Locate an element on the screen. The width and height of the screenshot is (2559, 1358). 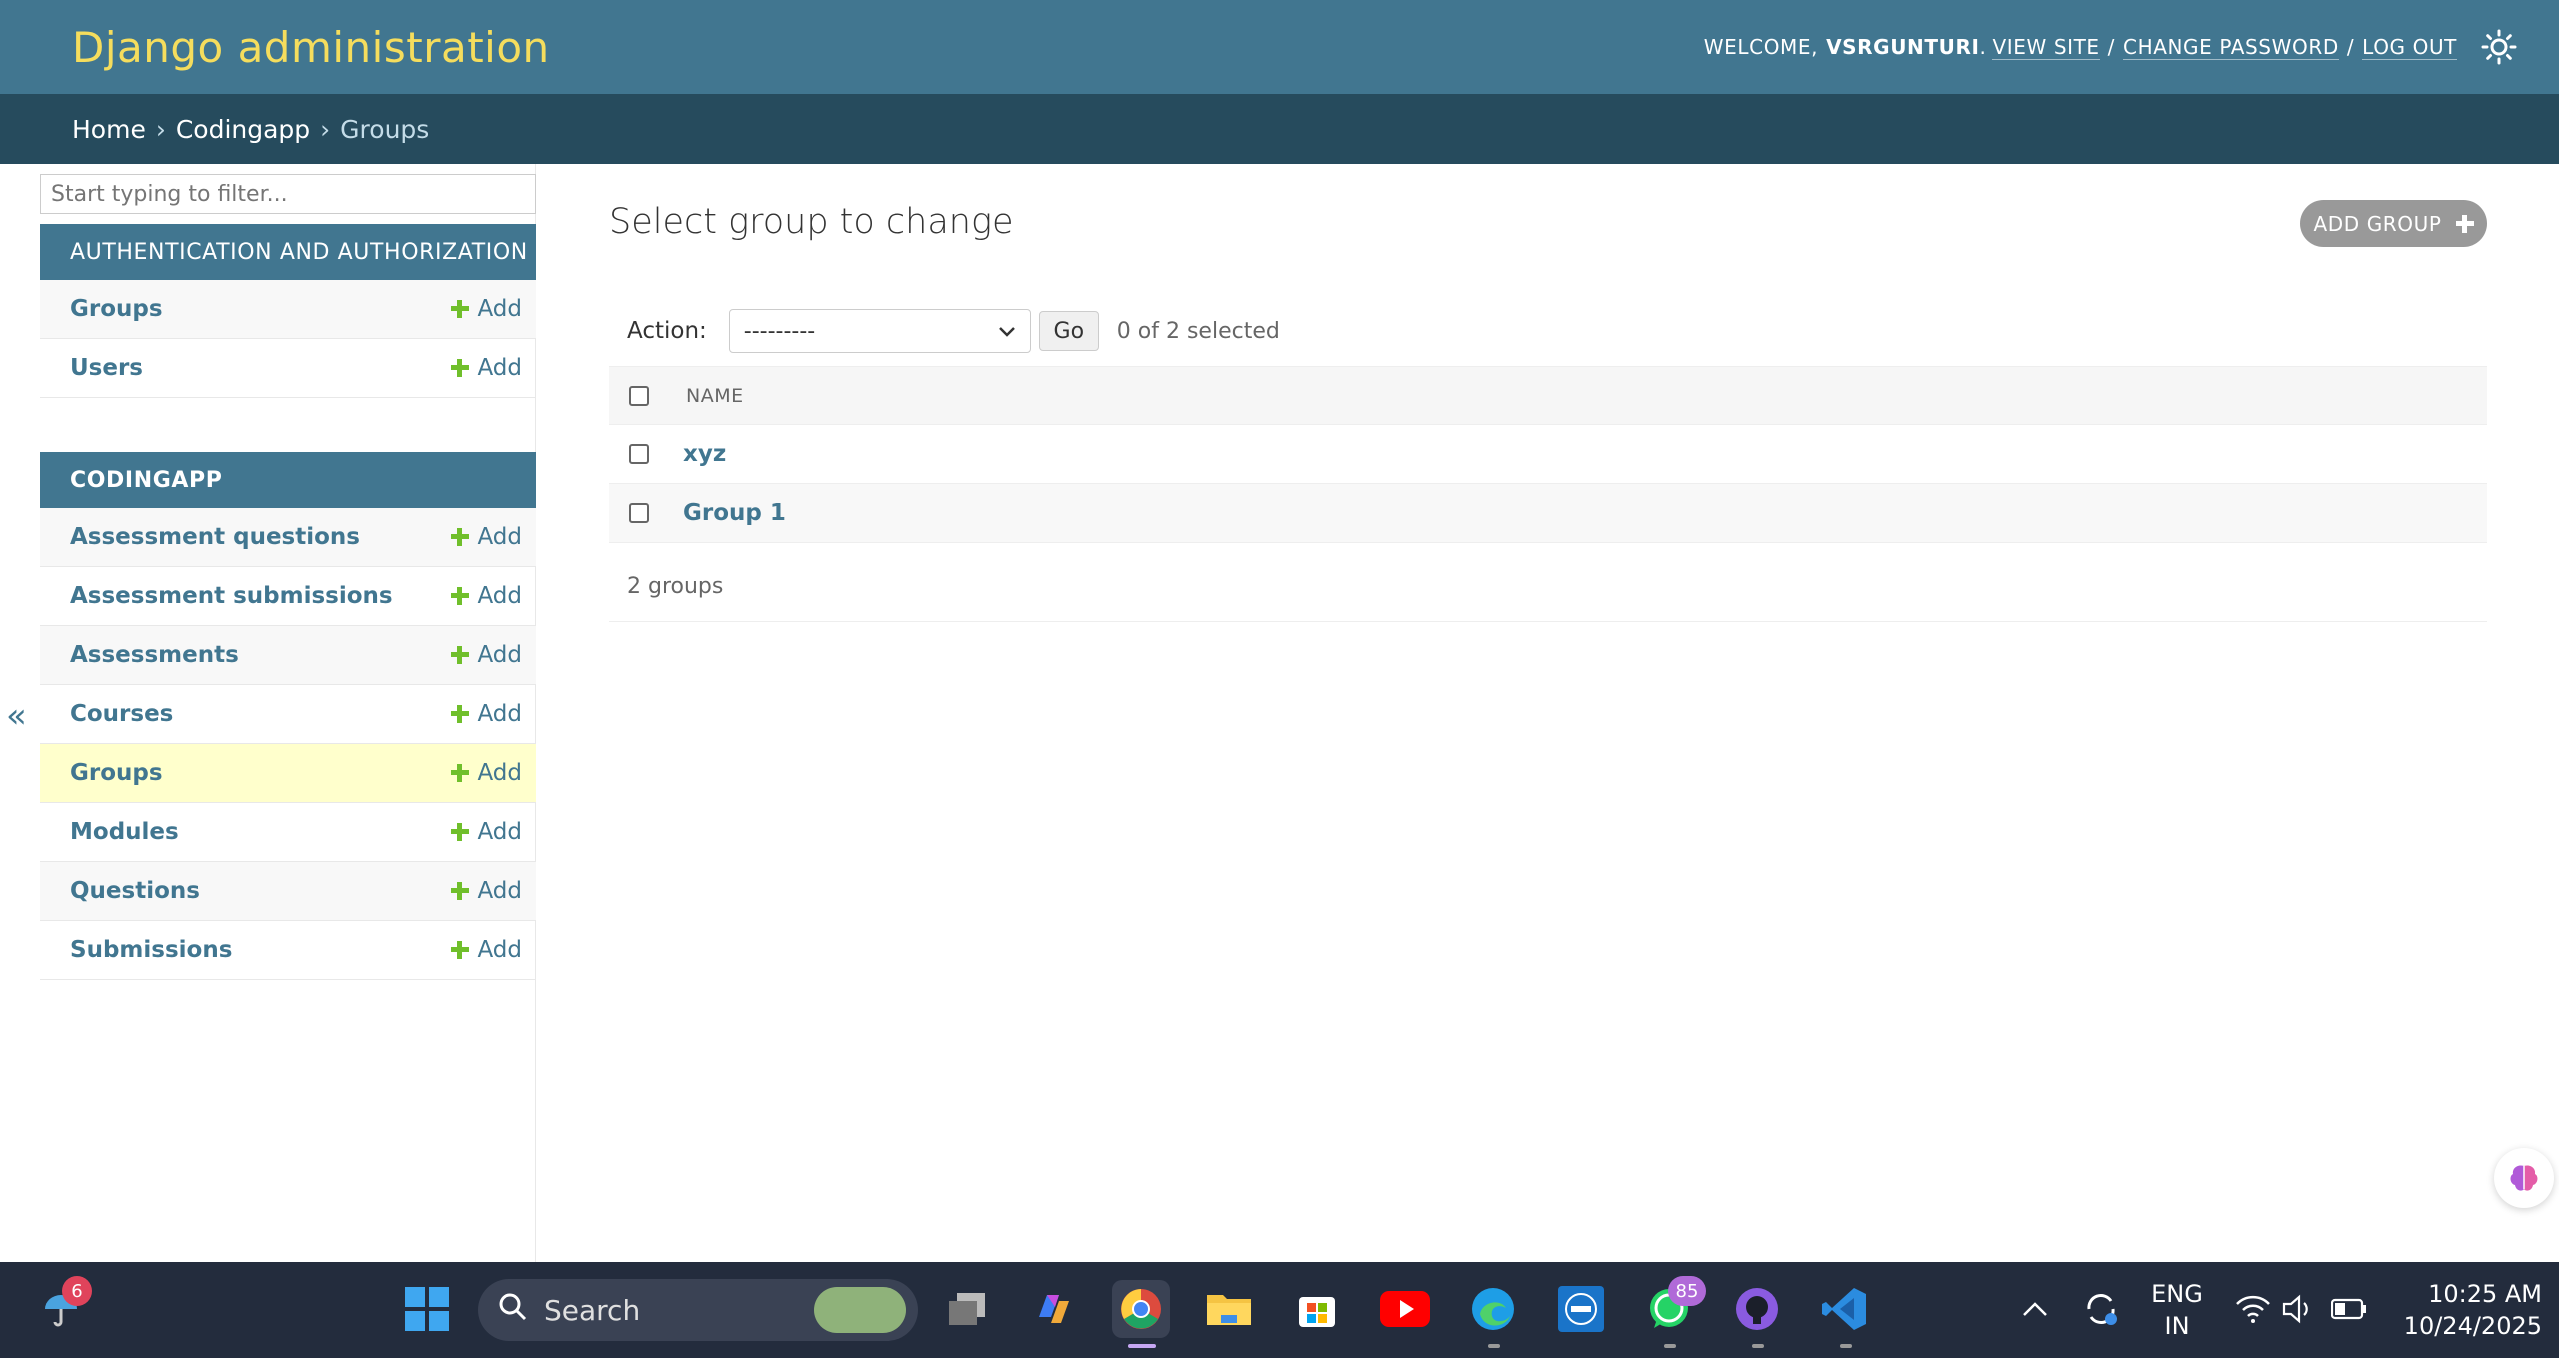
edge-icon is located at coordinates (1493, 1309).